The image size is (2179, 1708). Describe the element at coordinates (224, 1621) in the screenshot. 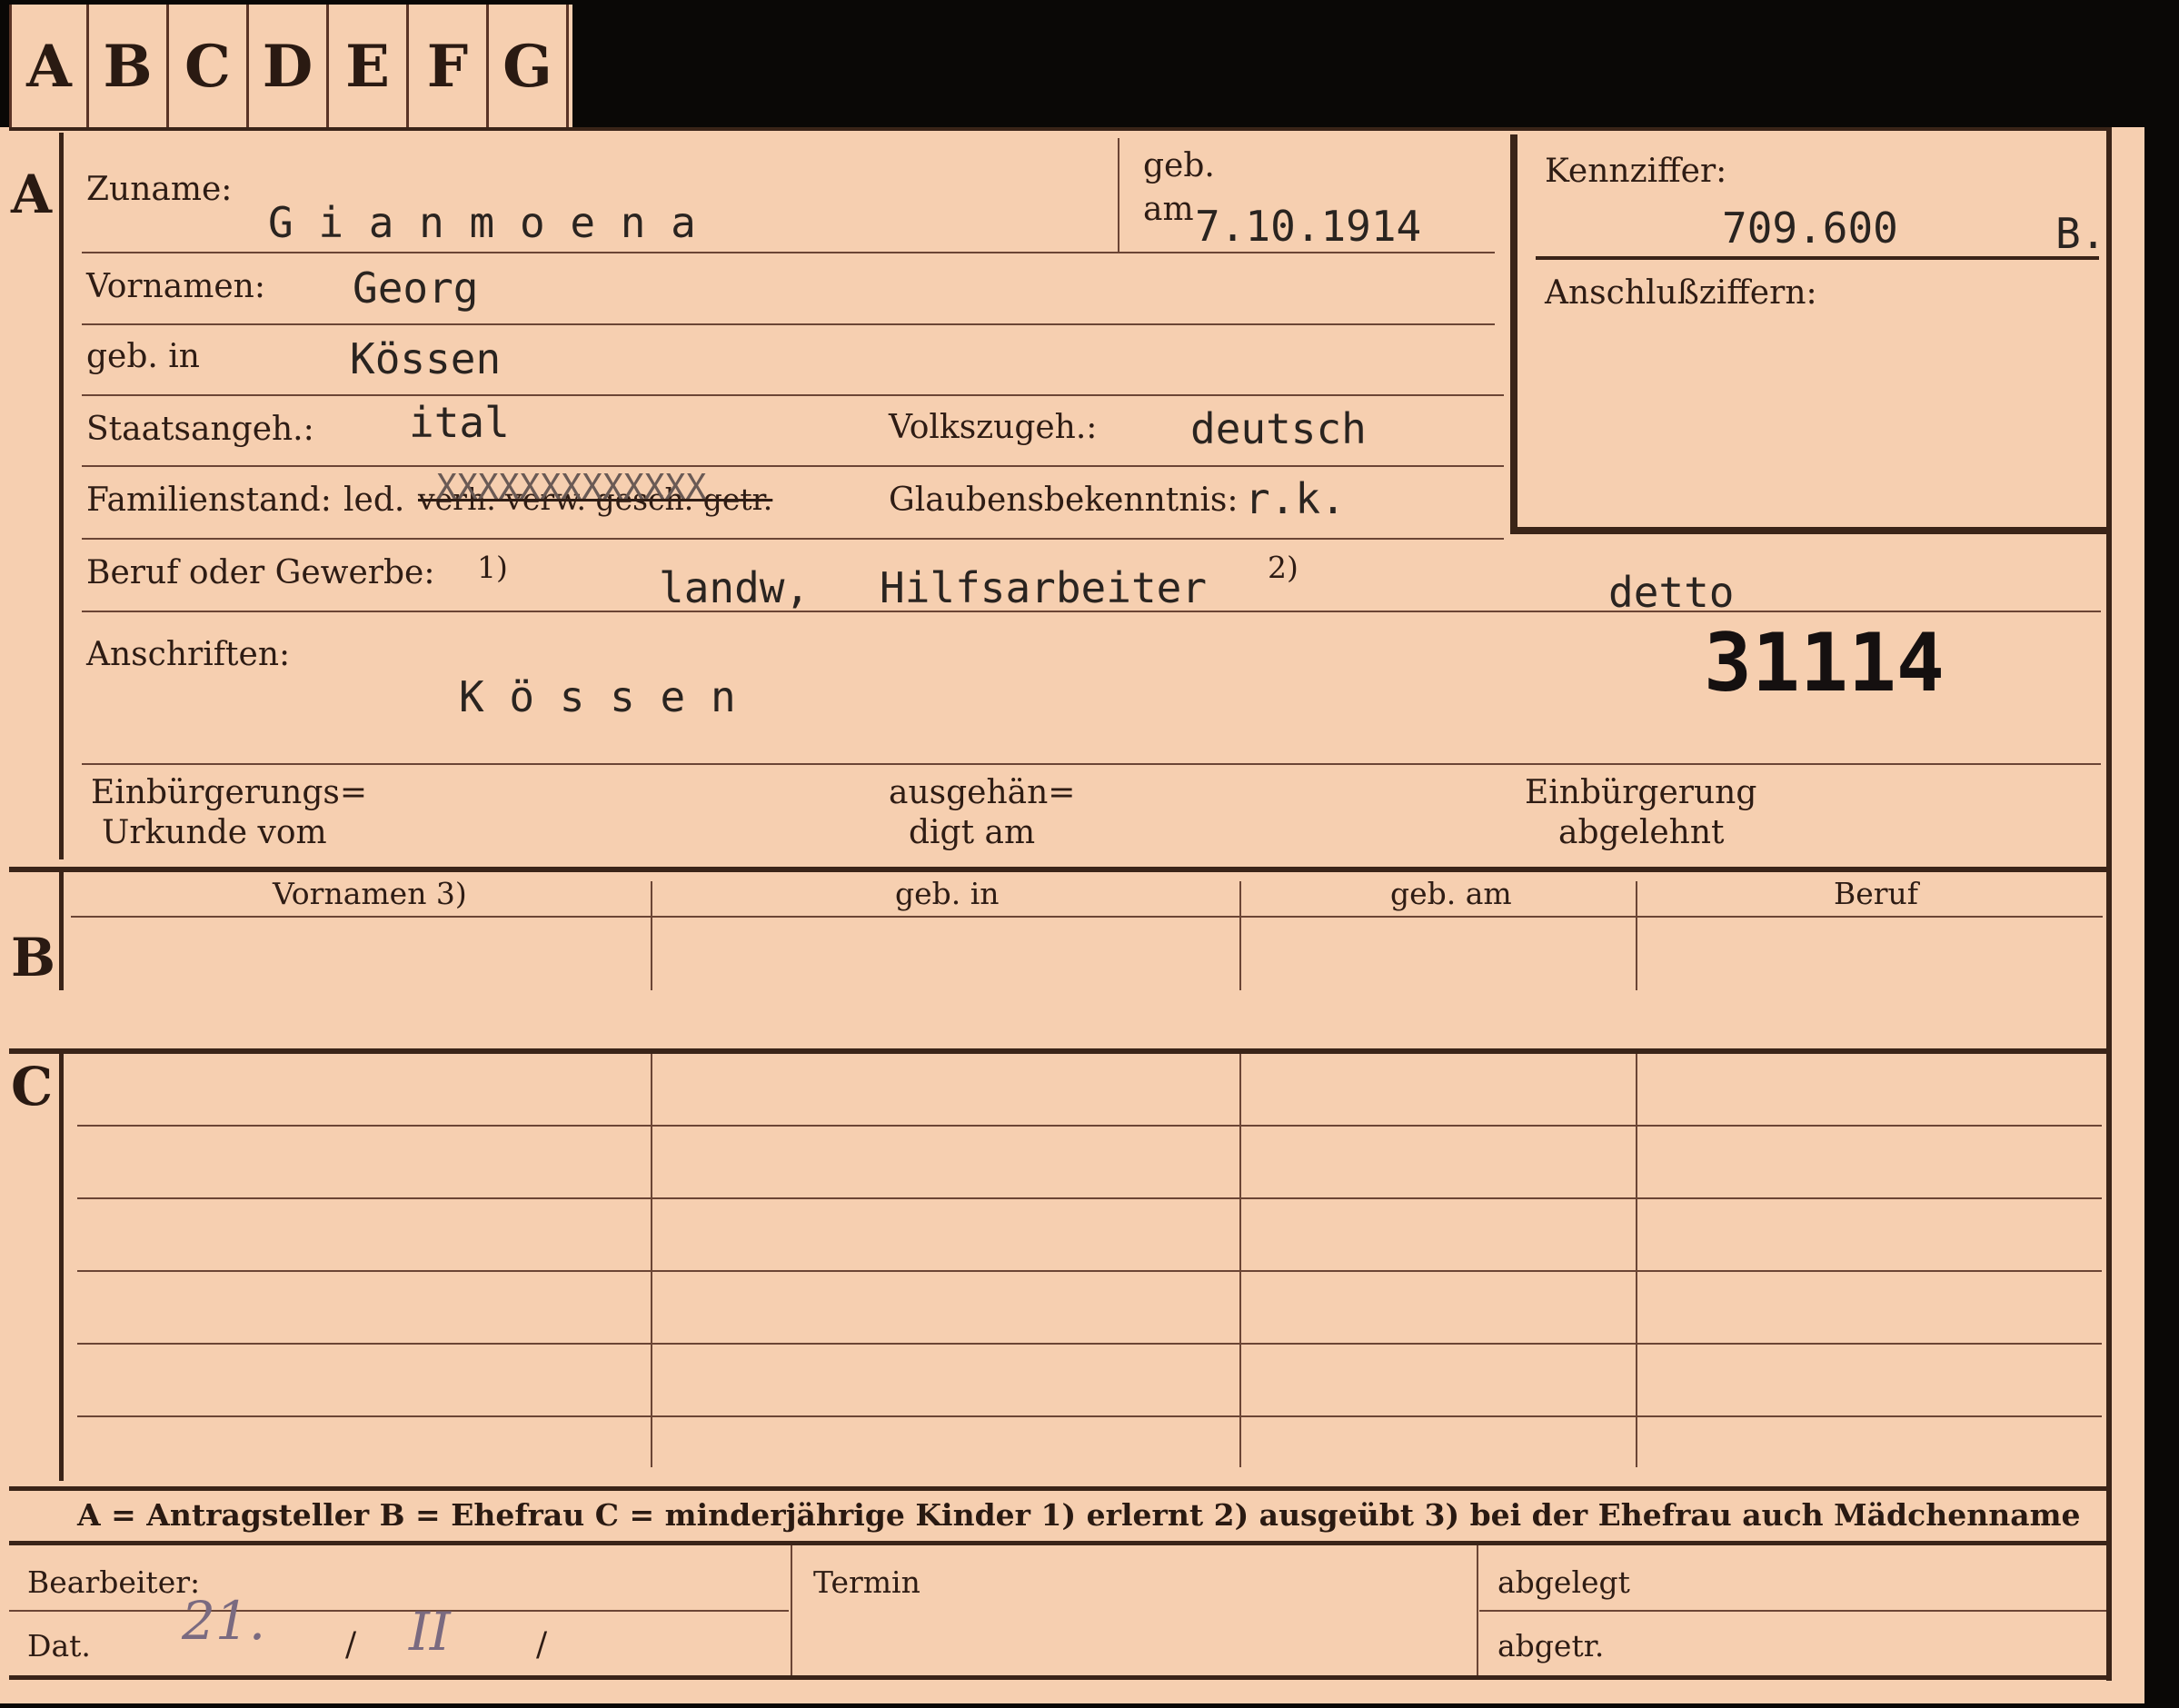

I see `dat-day: 21.` at that location.